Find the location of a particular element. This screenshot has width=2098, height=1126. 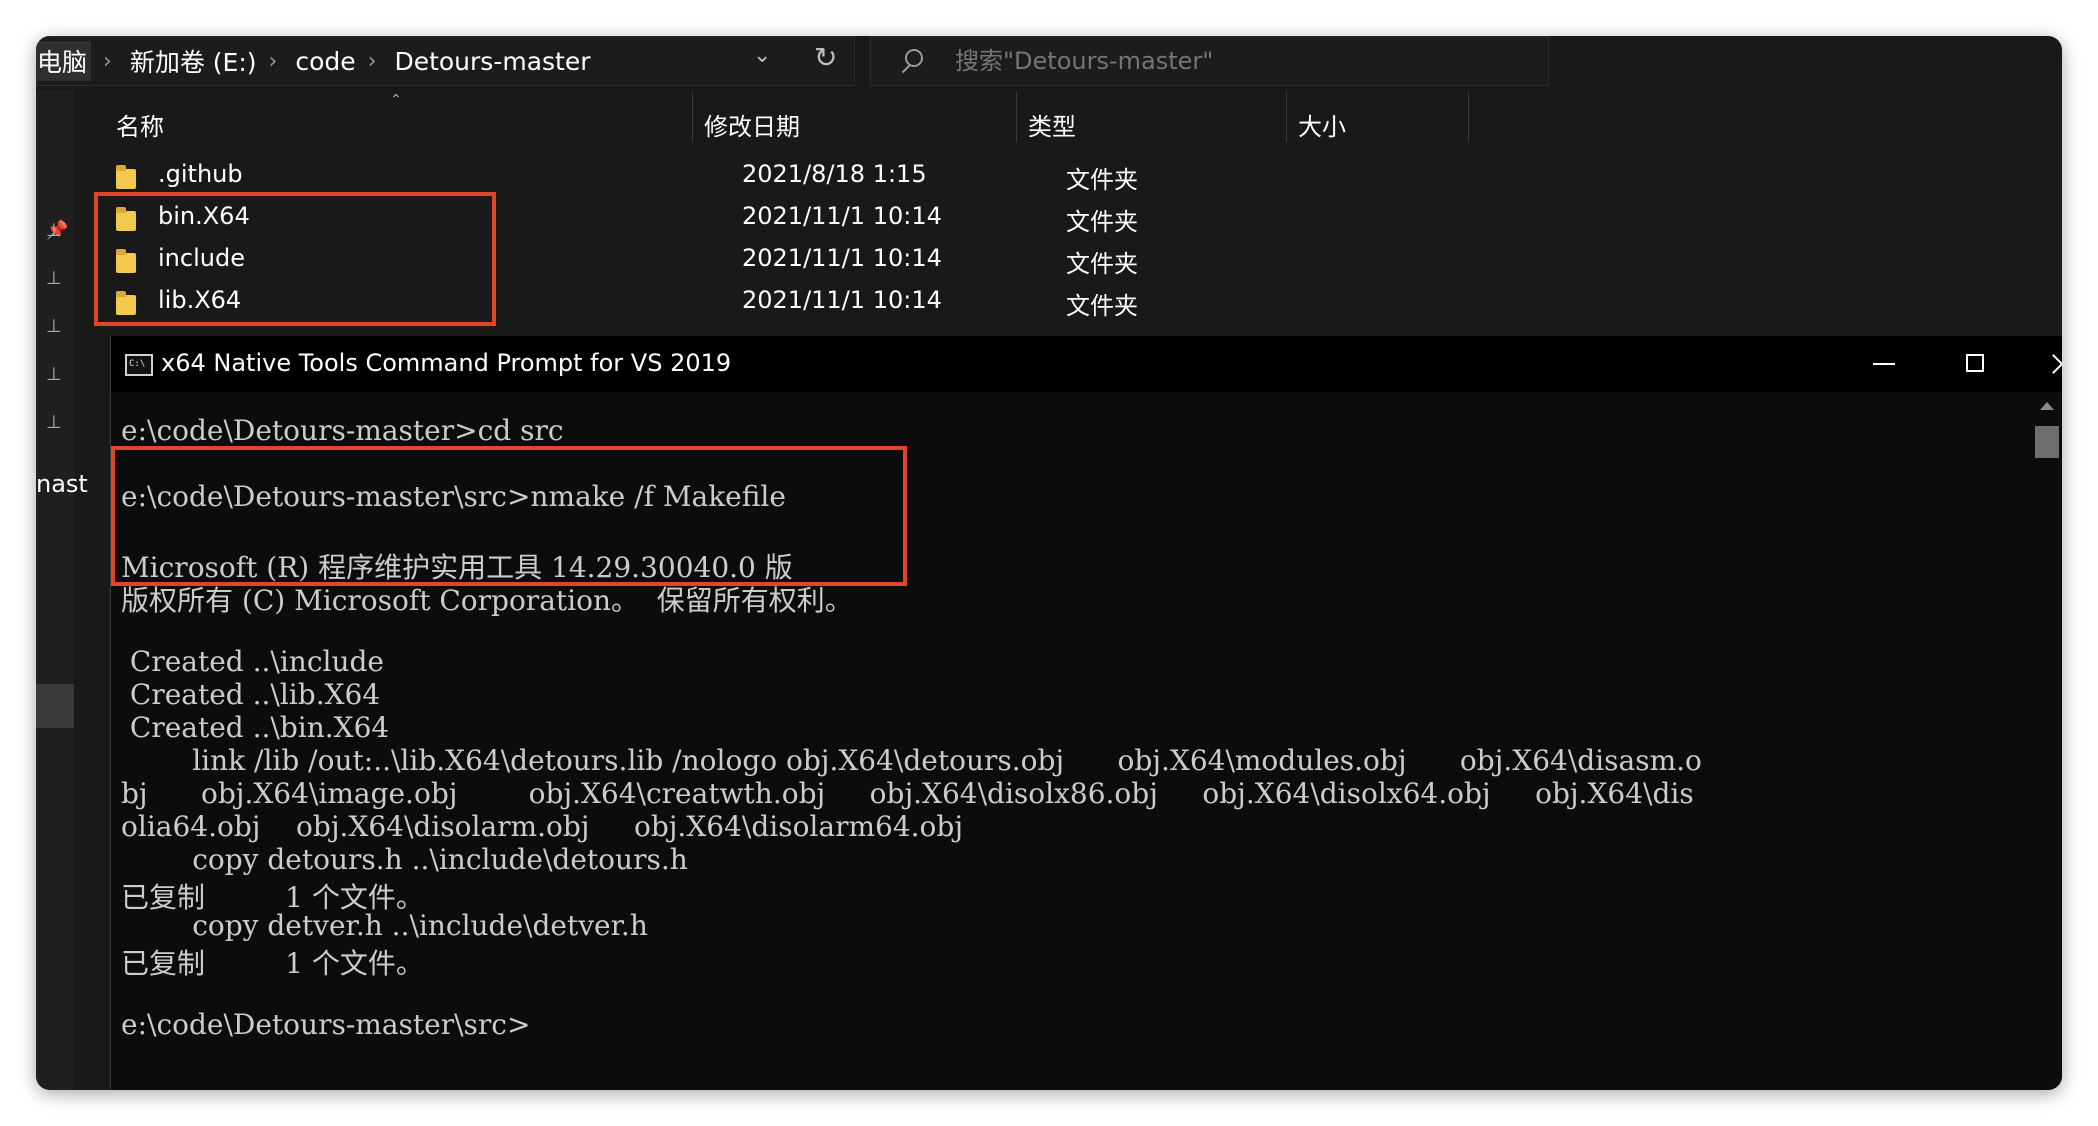

search-box is located at coordinates (1209, 61).